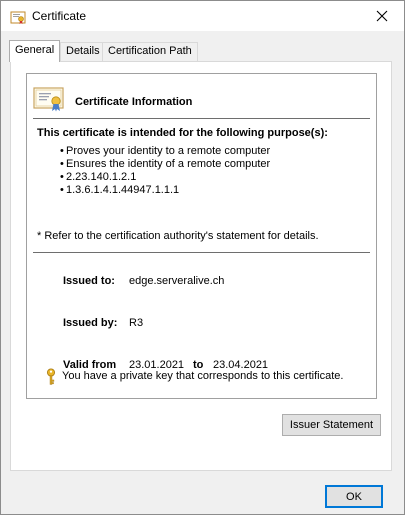 The image size is (405, 515). I want to click on issued-to-label: Issued to:, so click(89, 281).